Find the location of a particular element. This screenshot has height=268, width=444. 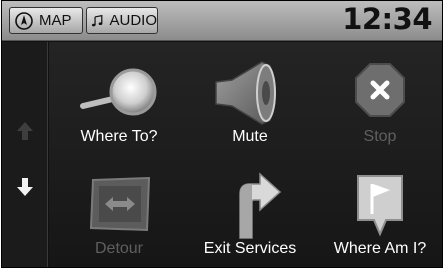

where-to-button: Where To? is located at coordinates (119, 102).